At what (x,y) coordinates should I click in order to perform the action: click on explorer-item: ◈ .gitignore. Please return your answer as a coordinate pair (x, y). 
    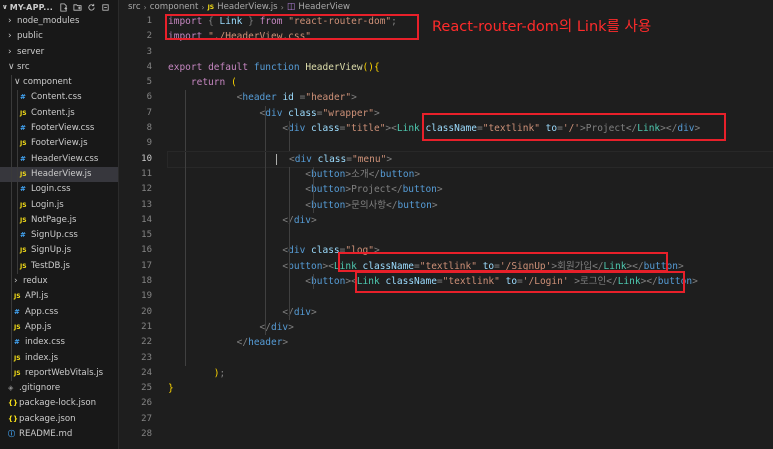
    Looking at the image, I should click on (59, 388).